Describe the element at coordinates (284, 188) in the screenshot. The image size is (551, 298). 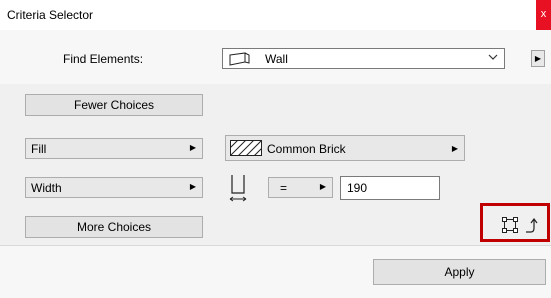
I see `operator-label: =` at that location.